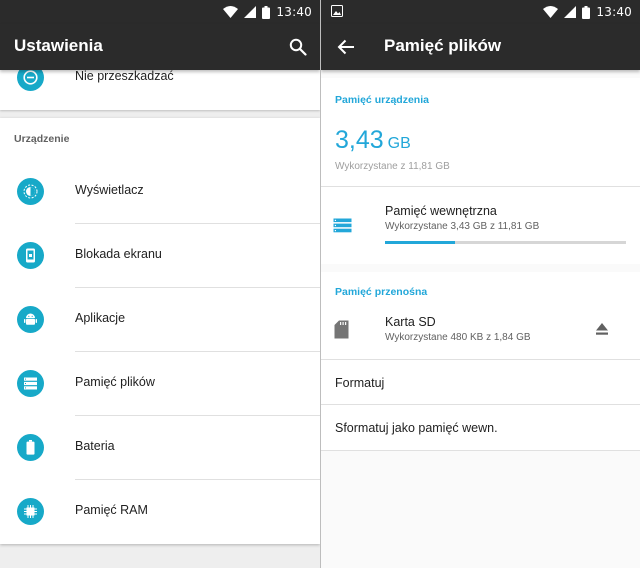 This screenshot has width=640, height=568. I want to click on sd-card-icon, so click(341, 329).